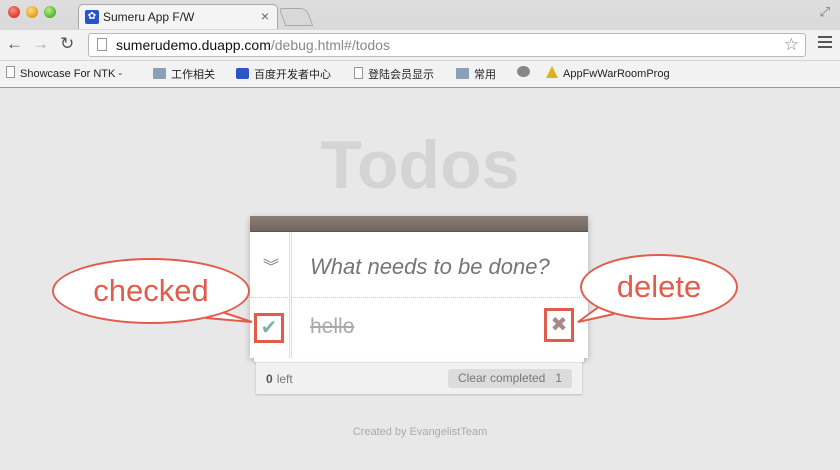 Image resolution: width=840 pixels, height=470 pixels. What do you see at coordinates (659, 287) in the screenshot?
I see `delete-callout: delete` at bounding box center [659, 287].